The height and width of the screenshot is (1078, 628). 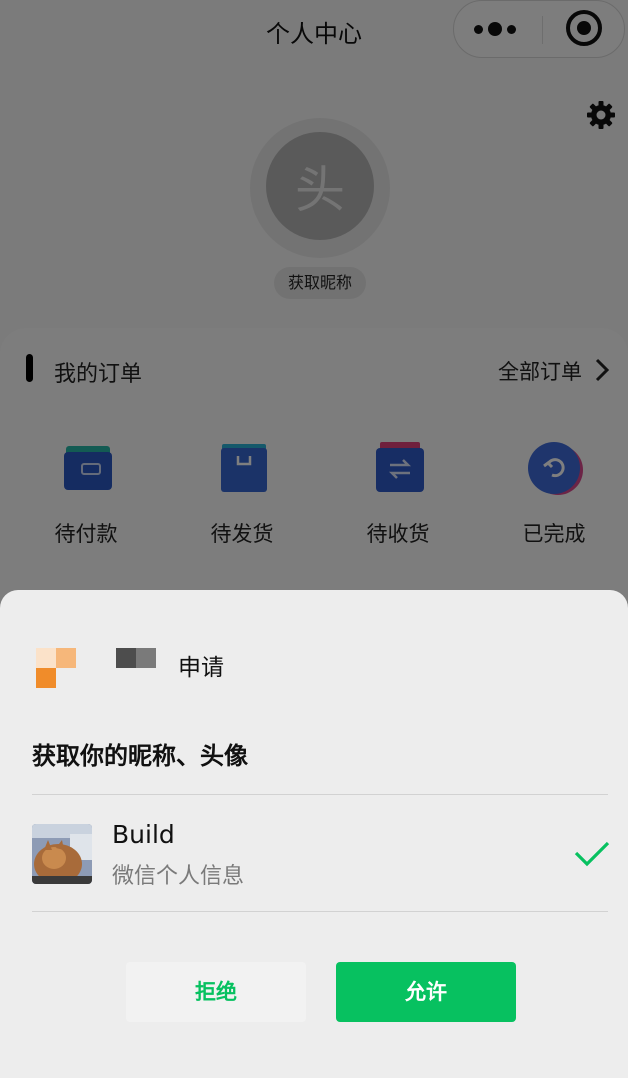 I want to click on reject-button: 拒绝, so click(x=216, y=992).